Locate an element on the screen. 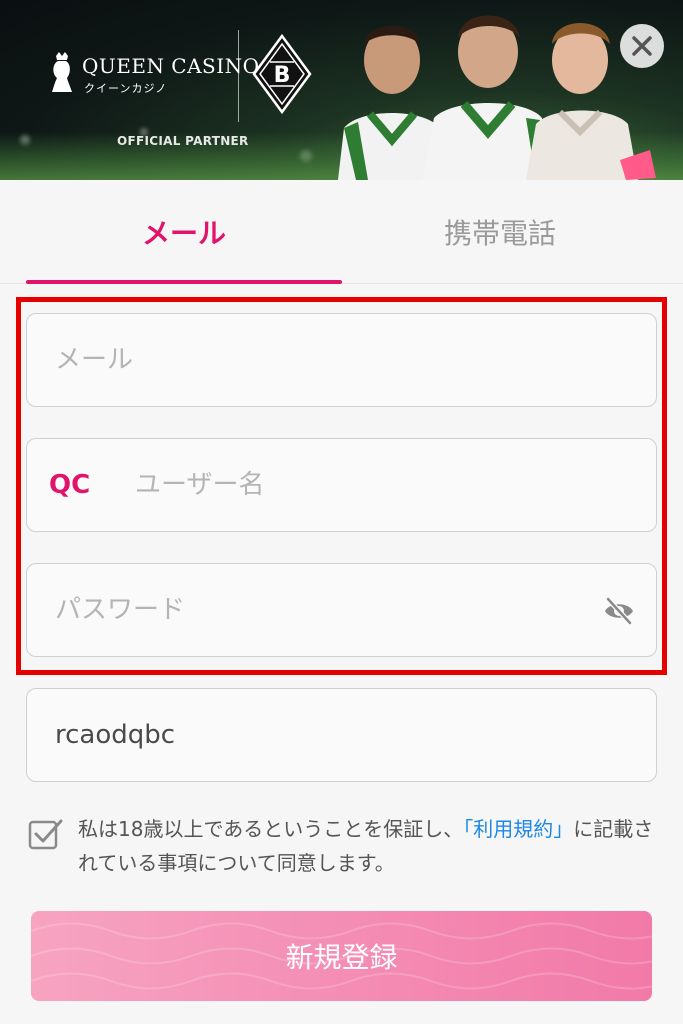  register-button: 新規登録 is located at coordinates (341, 956).